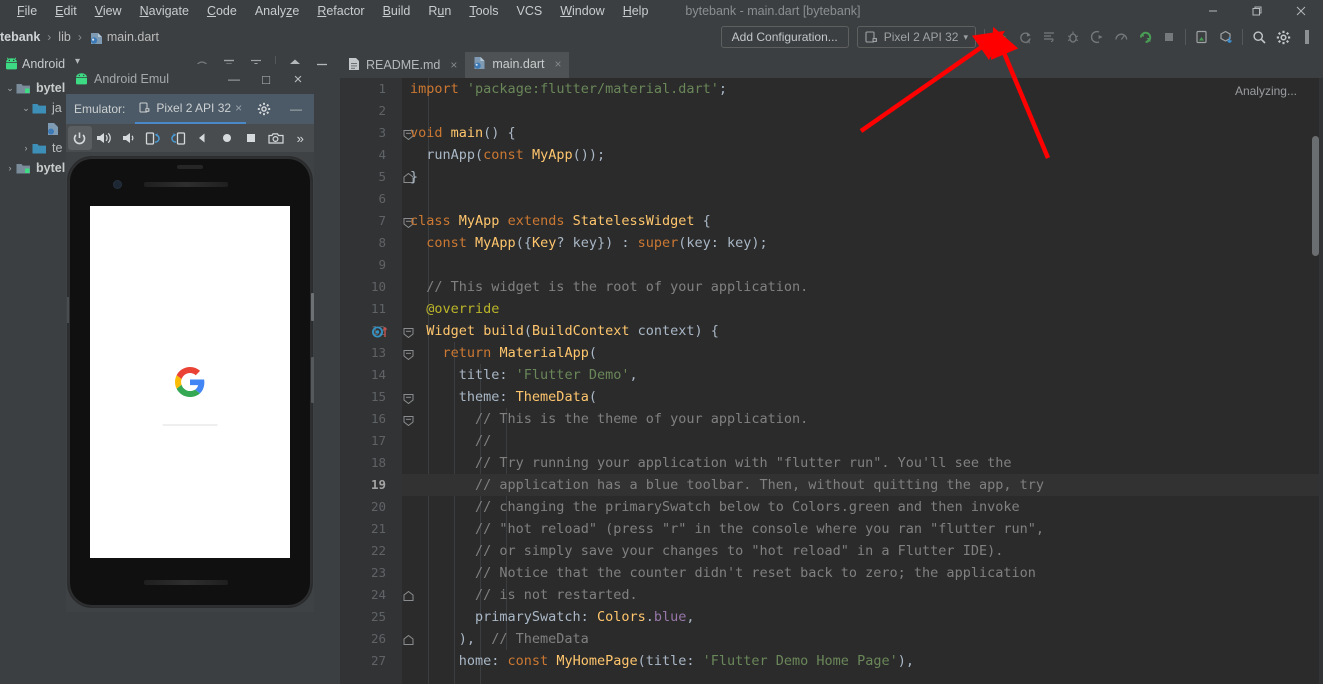  Describe the element at coordinates (203, 138) in the screenshot. I see `back-icon` at that location.